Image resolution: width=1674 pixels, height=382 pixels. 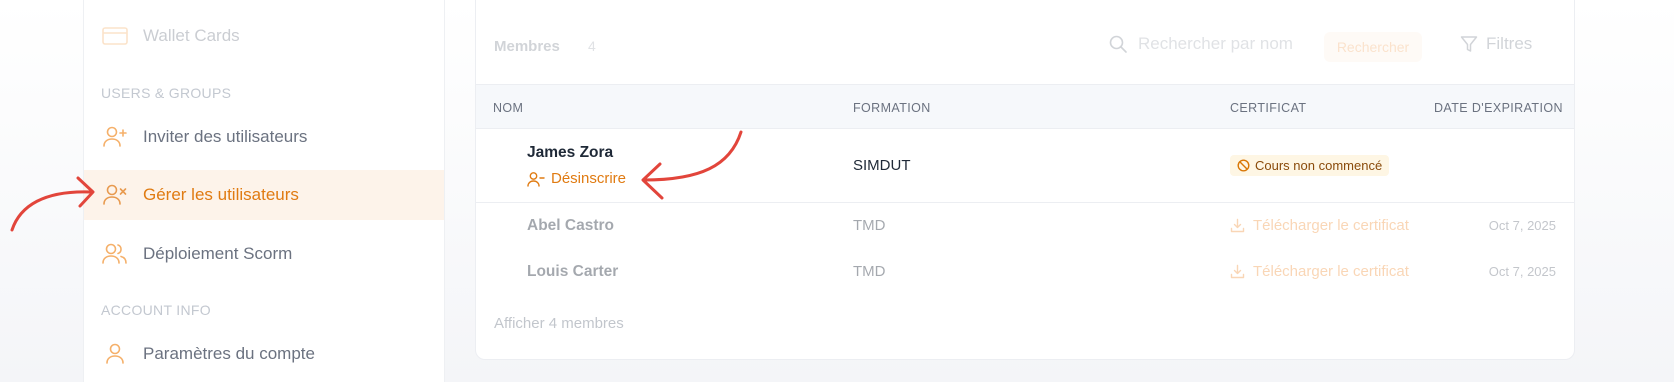 I want to click on section-users-groups: USERS & GROUPS, so click(x=166, y=93).